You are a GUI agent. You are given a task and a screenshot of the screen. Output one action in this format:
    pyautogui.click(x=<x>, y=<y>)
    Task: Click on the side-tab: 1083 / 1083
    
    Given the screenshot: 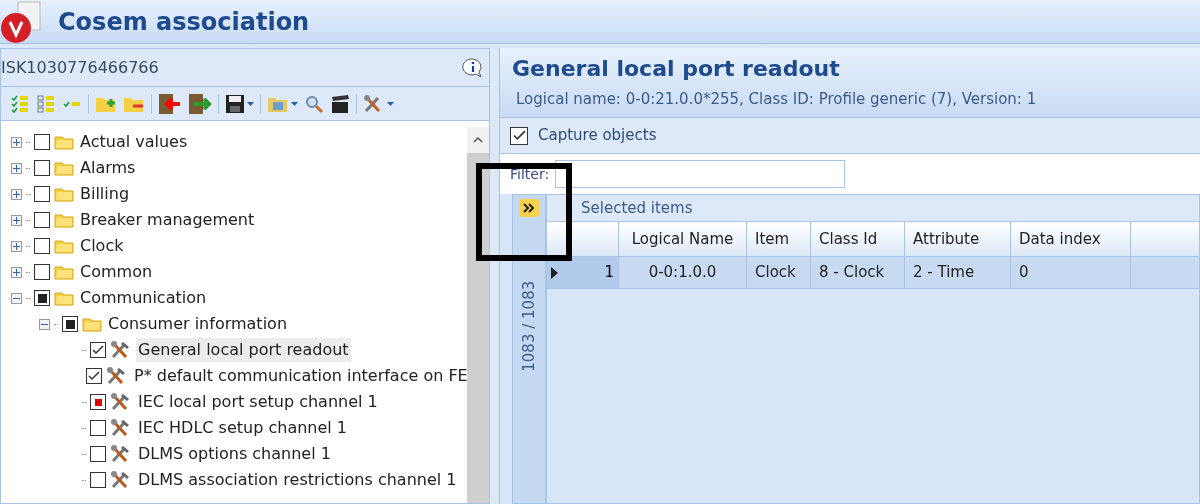 What is the action you would take?
    pyautogui.click(x=529, y=349)
    